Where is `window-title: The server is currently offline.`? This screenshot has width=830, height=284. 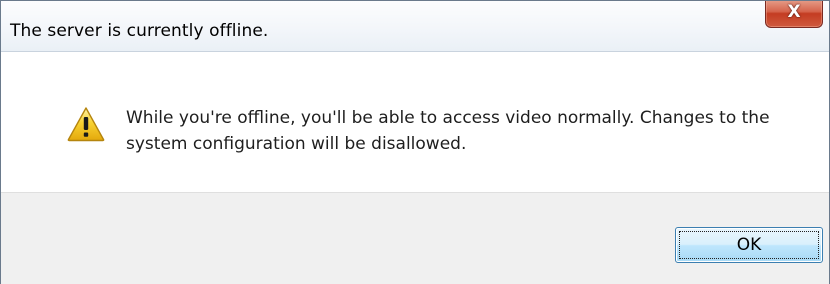
window-title: The server is currently offline. is located at coordinates (139, 31).